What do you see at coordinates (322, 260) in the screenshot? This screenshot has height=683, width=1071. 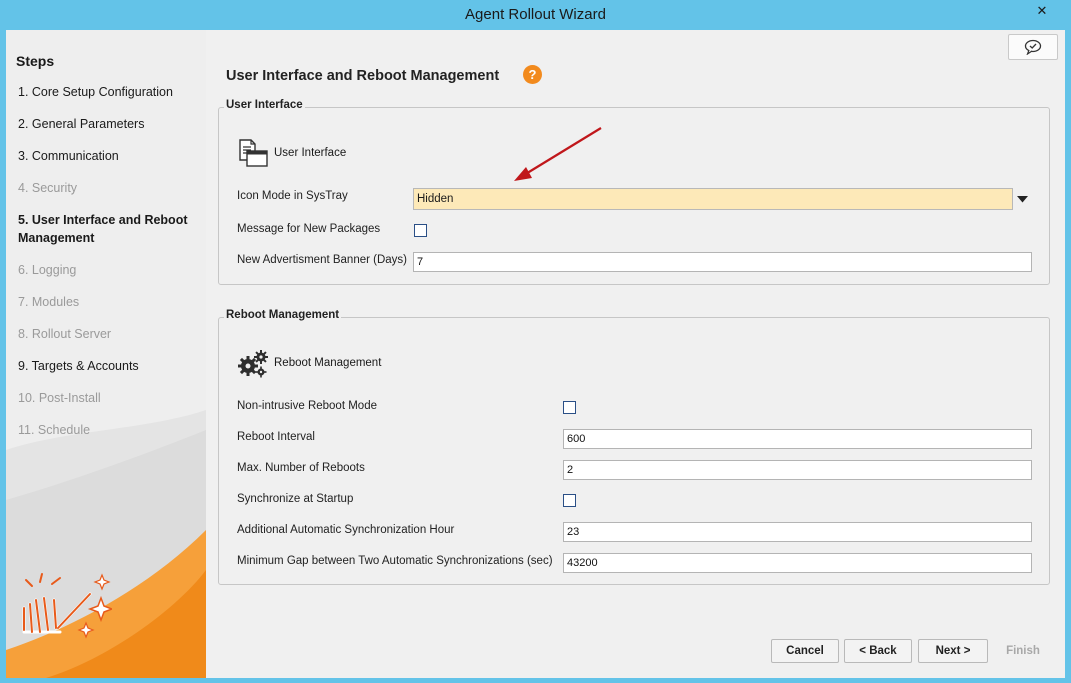 I see `banner-days-label: New Advertisment Banner (Days)` at bounding box center [322, 260].